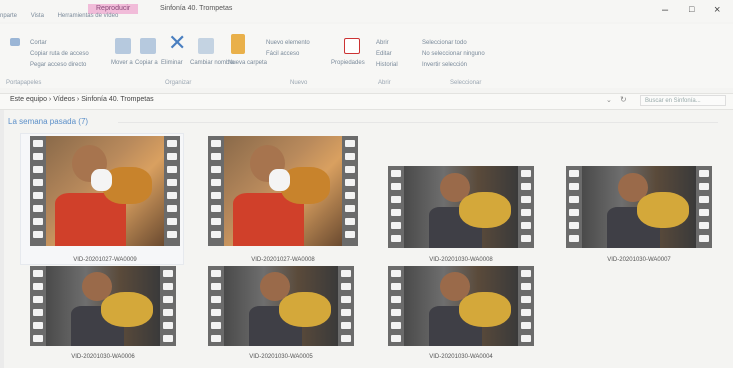  Describe the element at coordinates (103, 357) in the screenshot. I see `file-name-label: VID-20201030-WA0006` at that location.